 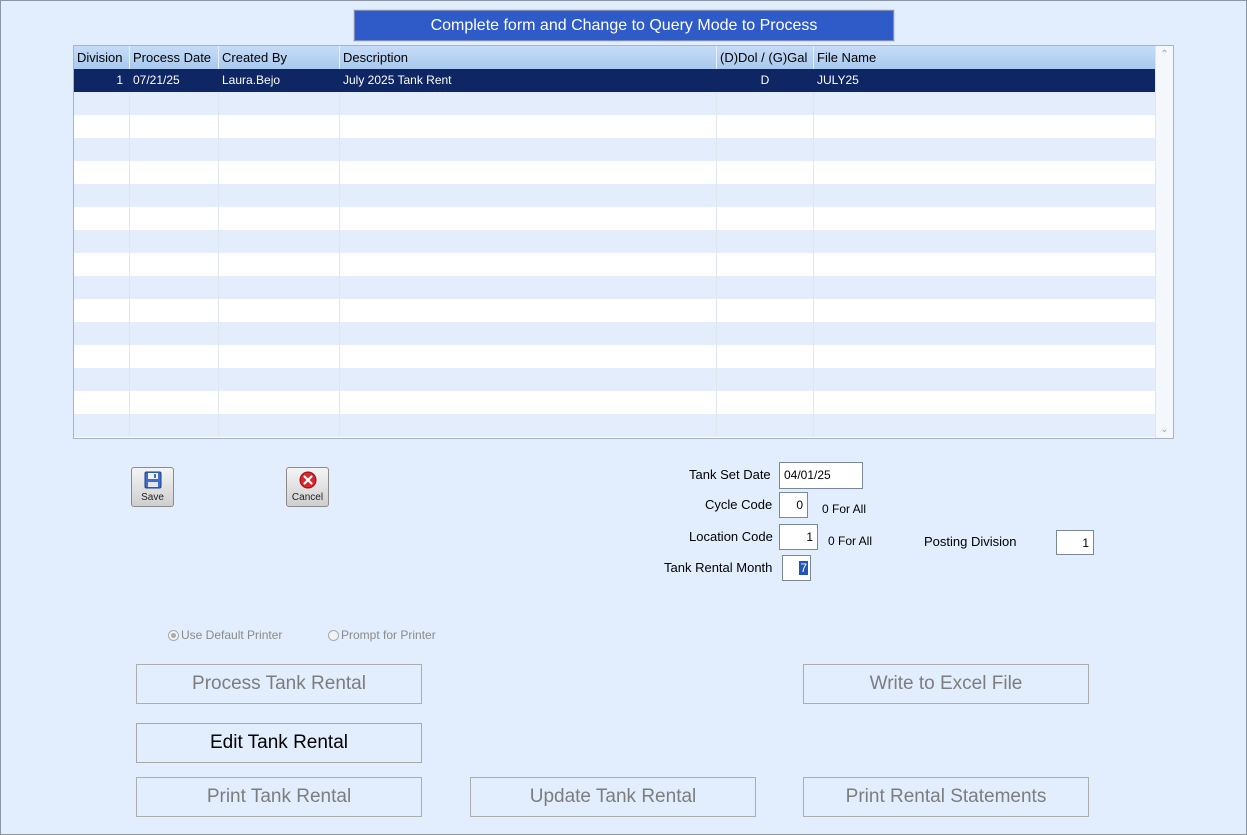 I want to click on cycle-code-input: 0, so click(x=793, y=505).